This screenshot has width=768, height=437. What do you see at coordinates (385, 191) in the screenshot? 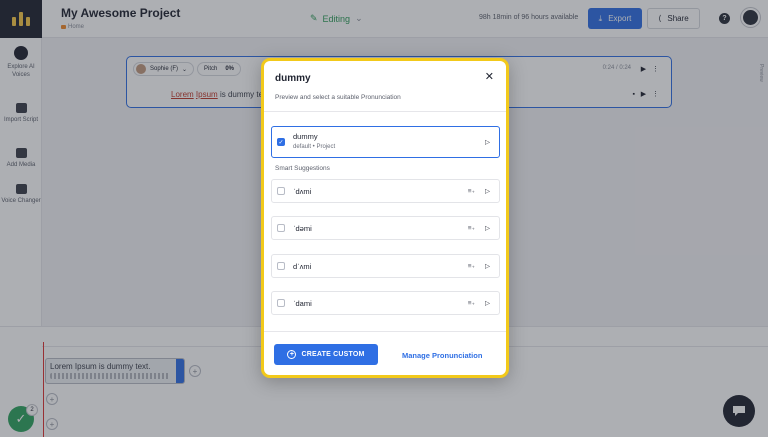
I see `suggestion-row: ˈdʌmi ≡₊ ▷` at bounding box center [385, 191].